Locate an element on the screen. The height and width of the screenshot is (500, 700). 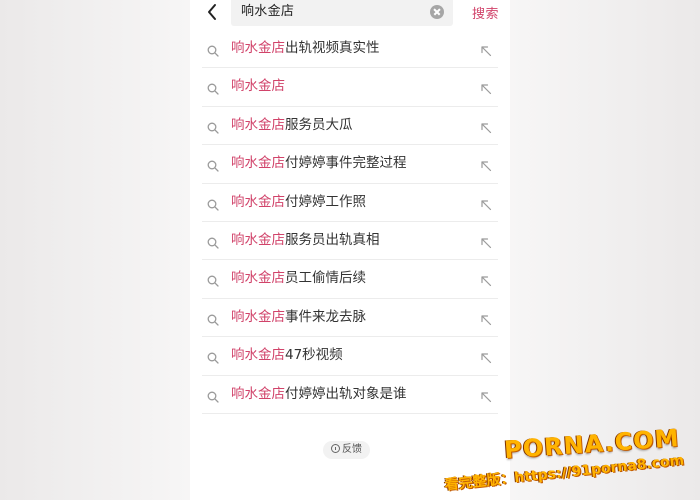
suggestion-text: 响水金店服务员出轨真相 is located at coordinates (305, 240).